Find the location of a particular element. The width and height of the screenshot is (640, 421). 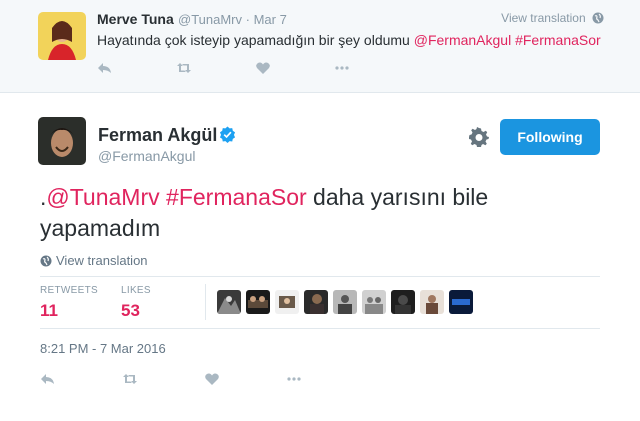

mention-link: @FermanAkgul is located at coordinates (462, 40).